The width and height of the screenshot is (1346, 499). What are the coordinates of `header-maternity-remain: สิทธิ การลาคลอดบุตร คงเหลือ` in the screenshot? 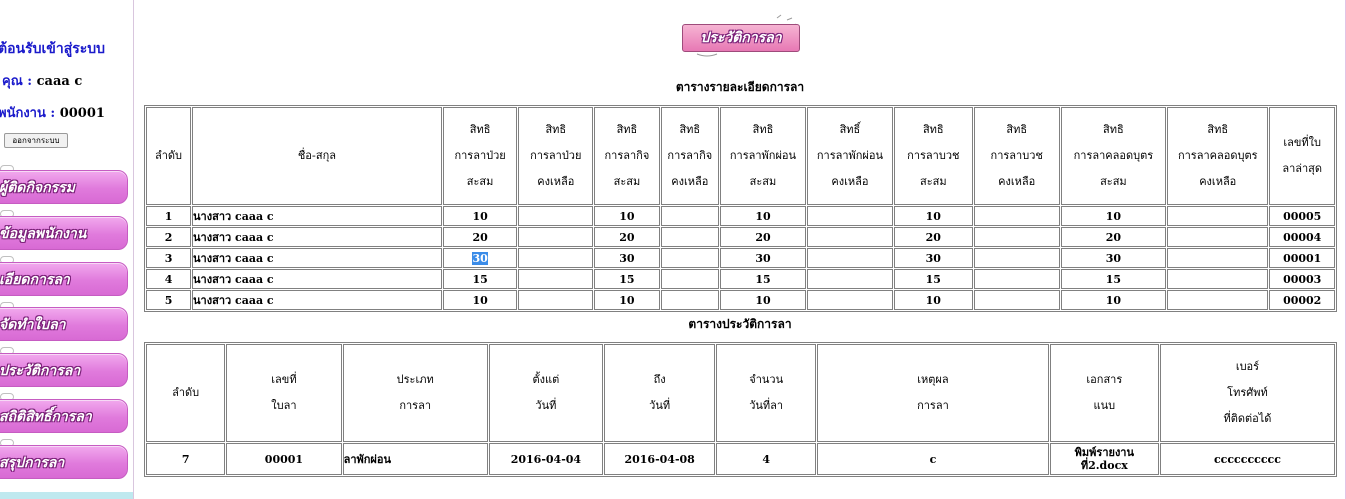 It's located at (1218, 156).